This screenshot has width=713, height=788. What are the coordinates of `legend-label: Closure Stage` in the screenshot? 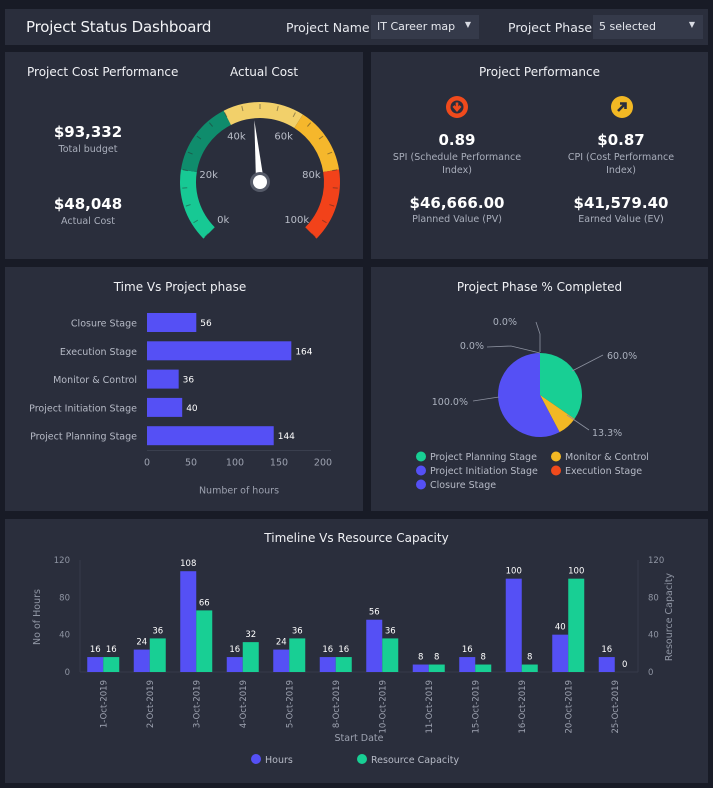 It's located at (463, 485).